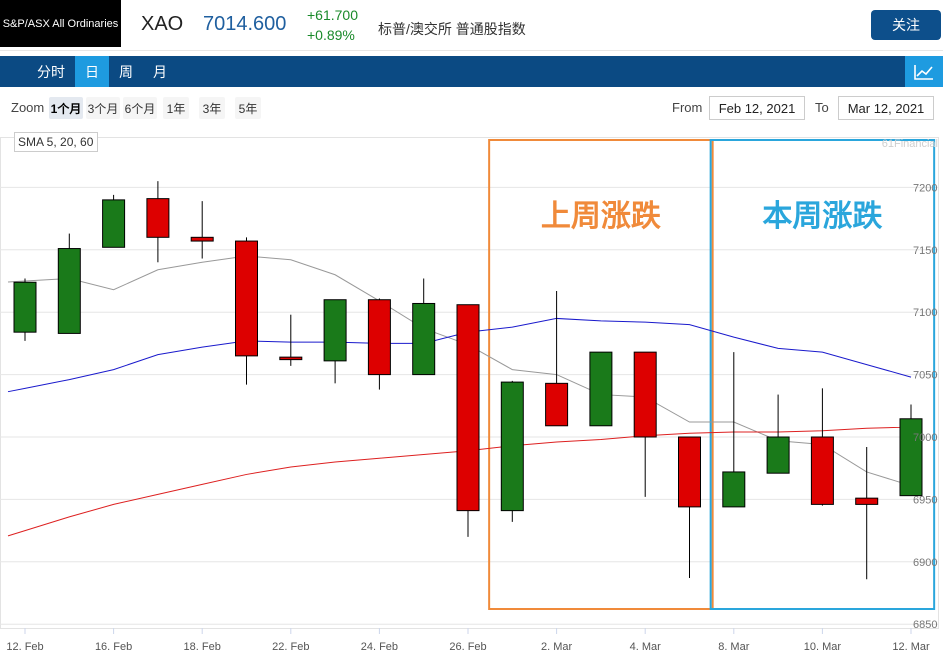 The image size is (943, 665). What do you see at coordinates (162, 24) in the screenshot?
I see `ticker-symbol: XAO` at bounding box center [162, 24].